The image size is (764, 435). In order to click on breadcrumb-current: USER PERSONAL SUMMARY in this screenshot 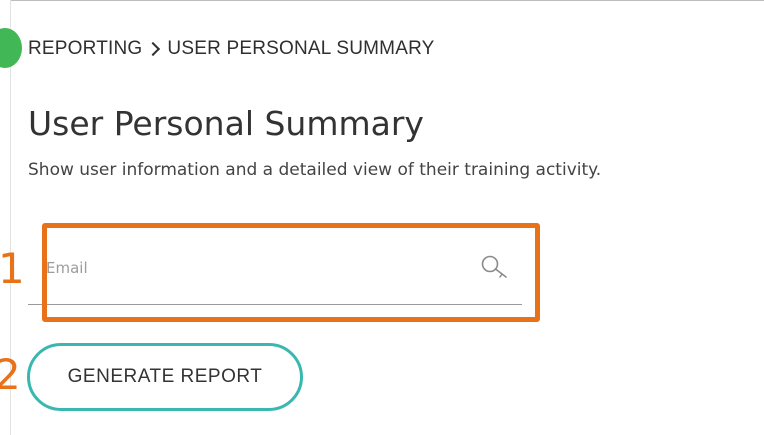, I will do `click(301, 48)`.